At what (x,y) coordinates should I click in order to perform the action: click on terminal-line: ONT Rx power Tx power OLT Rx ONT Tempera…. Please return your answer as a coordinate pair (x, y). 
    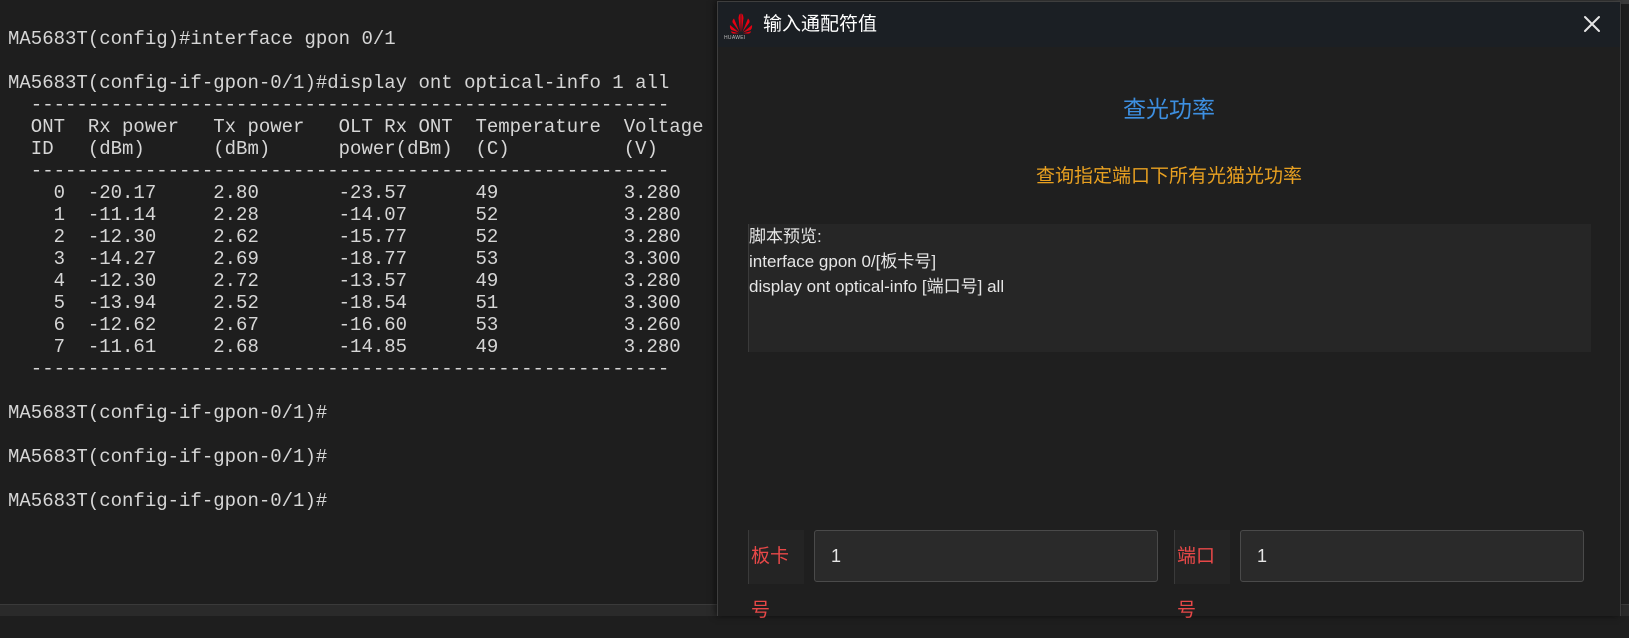
    Looking at the image, I should click on (356, 127).